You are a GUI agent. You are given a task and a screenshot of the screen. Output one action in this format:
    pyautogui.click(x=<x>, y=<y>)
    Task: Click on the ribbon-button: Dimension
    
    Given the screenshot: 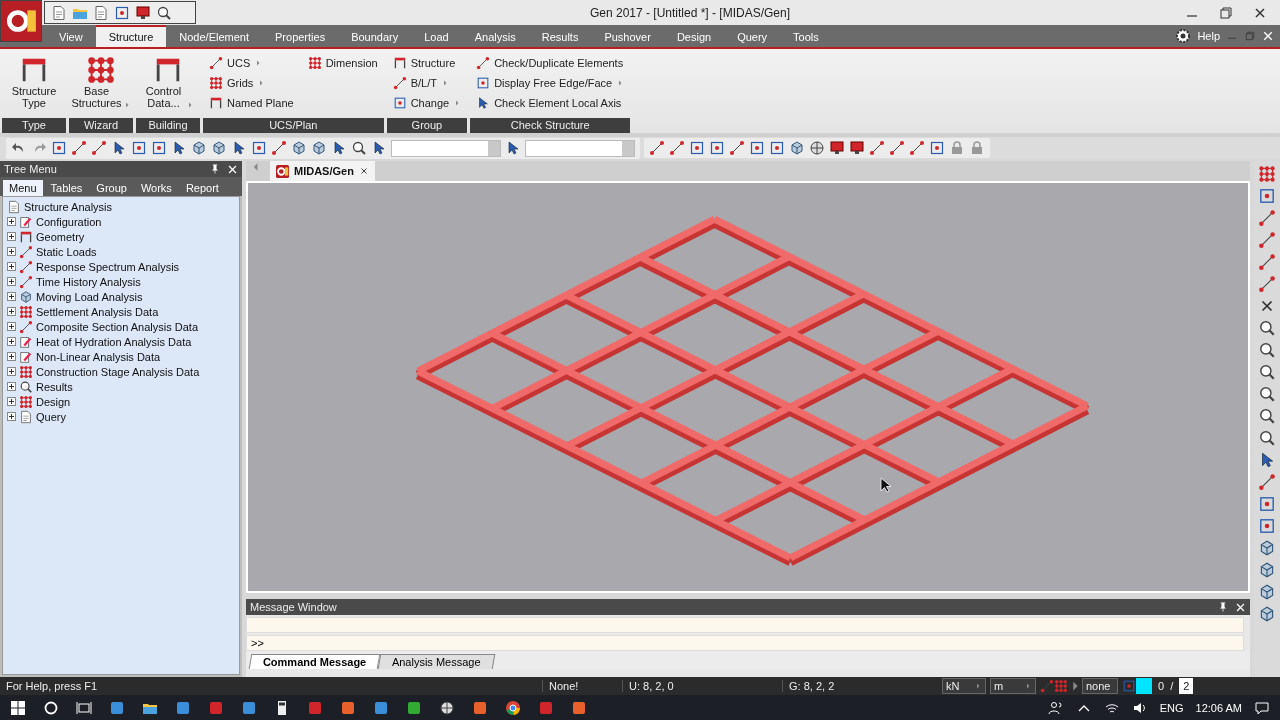 What is the action you would take?
    pyautogui.click(x=342, y=63)
    